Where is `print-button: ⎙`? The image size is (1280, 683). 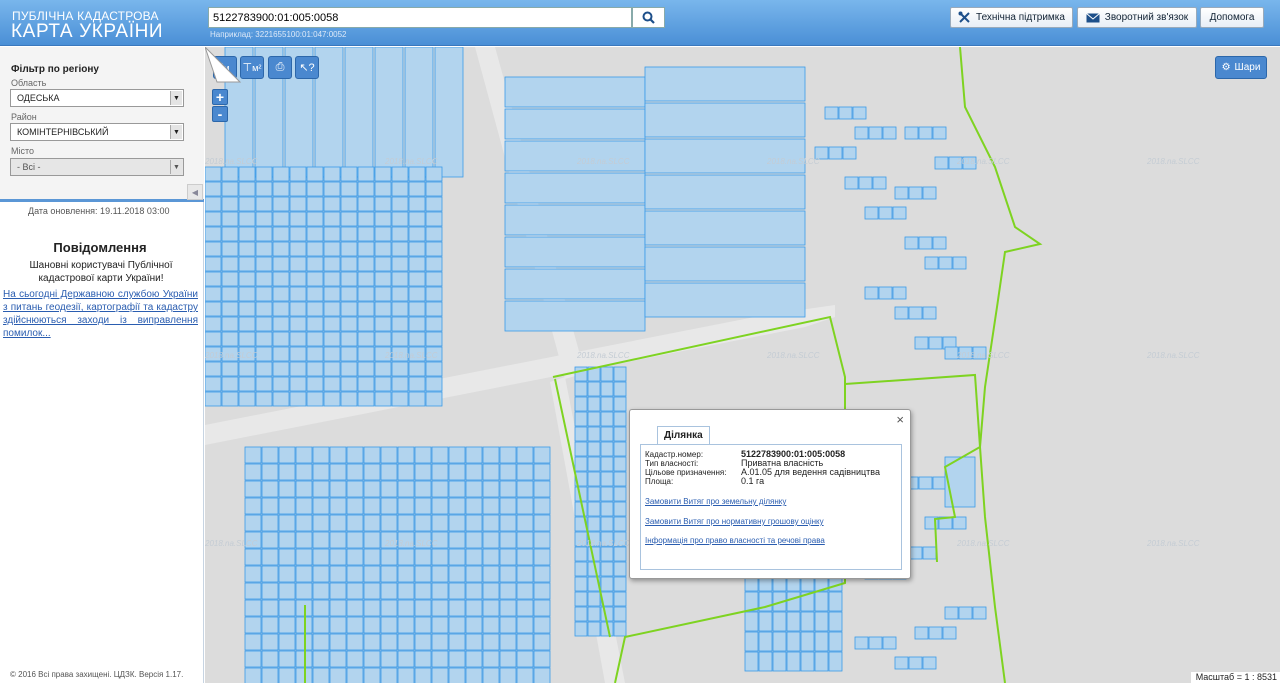
print-button: ⎙ is located at coordinates (280, 67).